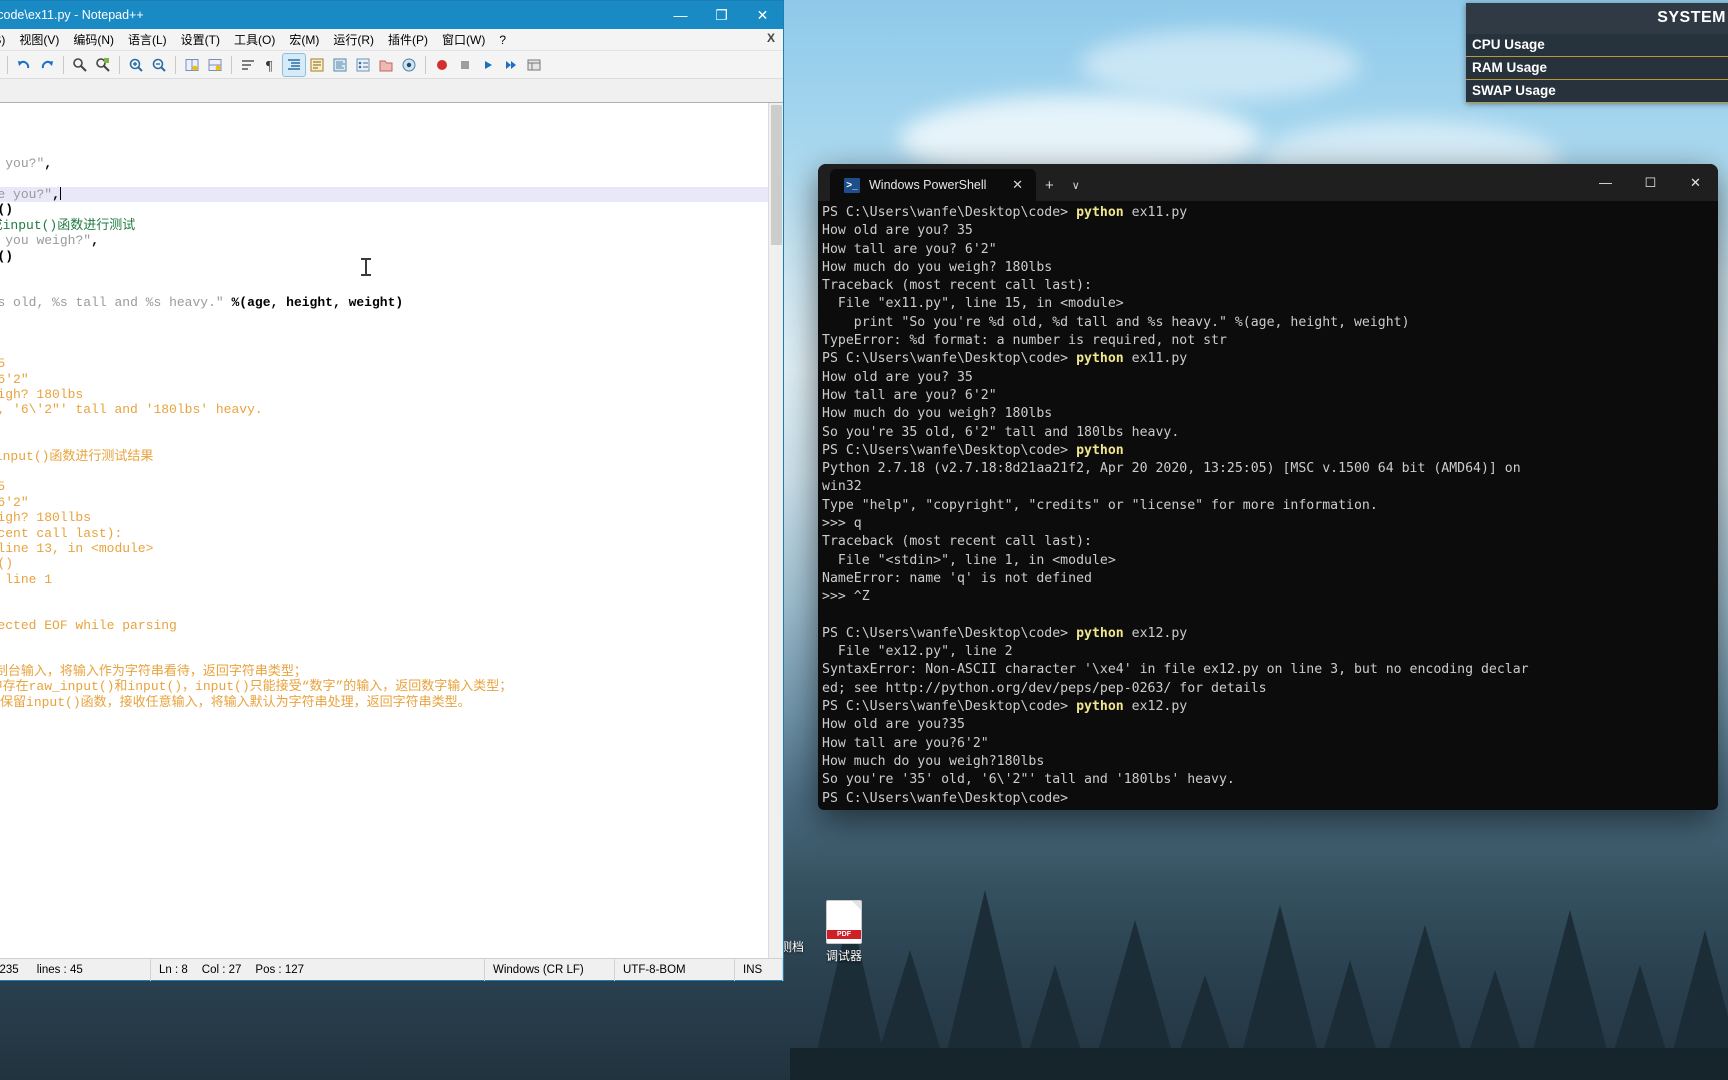 The width and height of the screenshot is (1728, 1080). I want to click on powershell-tab: >_ Windows PowerShell ✕, so click(933, 185).